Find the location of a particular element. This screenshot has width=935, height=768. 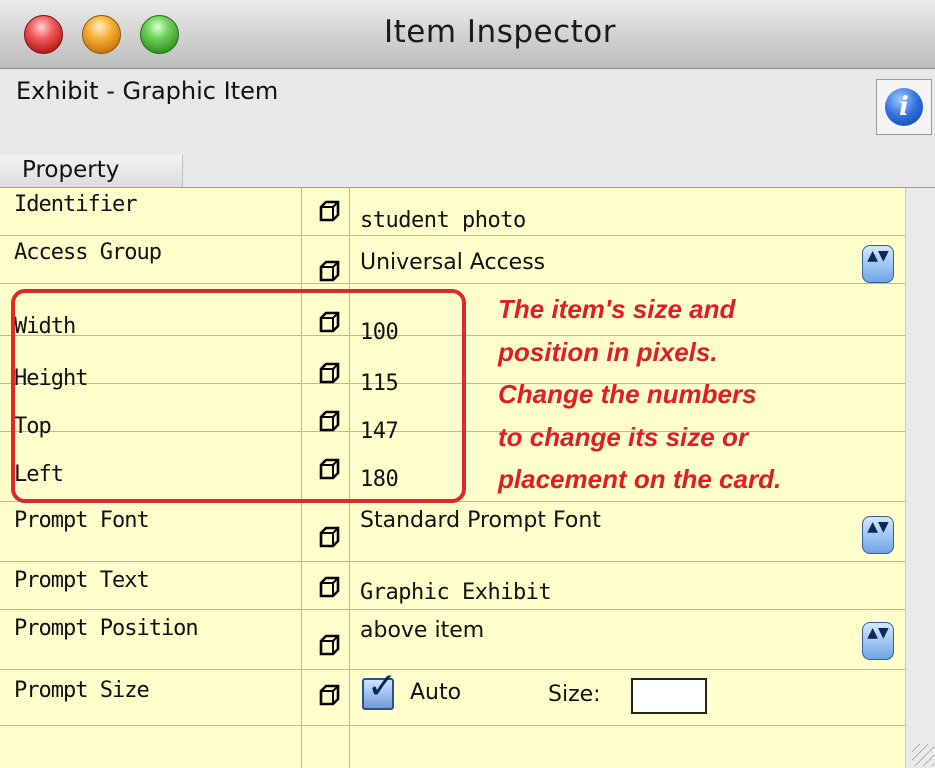

property-row: Prompt Font Standard Prompt Font ▲▼ is located at coordinates (452, 532).